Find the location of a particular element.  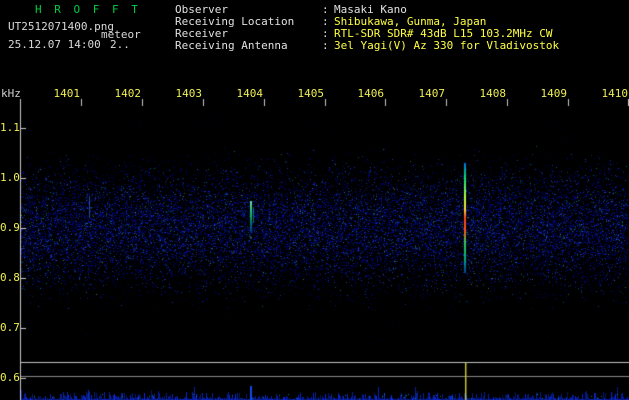

time-tick-label: 1407 is located at coordinates (432, 93).